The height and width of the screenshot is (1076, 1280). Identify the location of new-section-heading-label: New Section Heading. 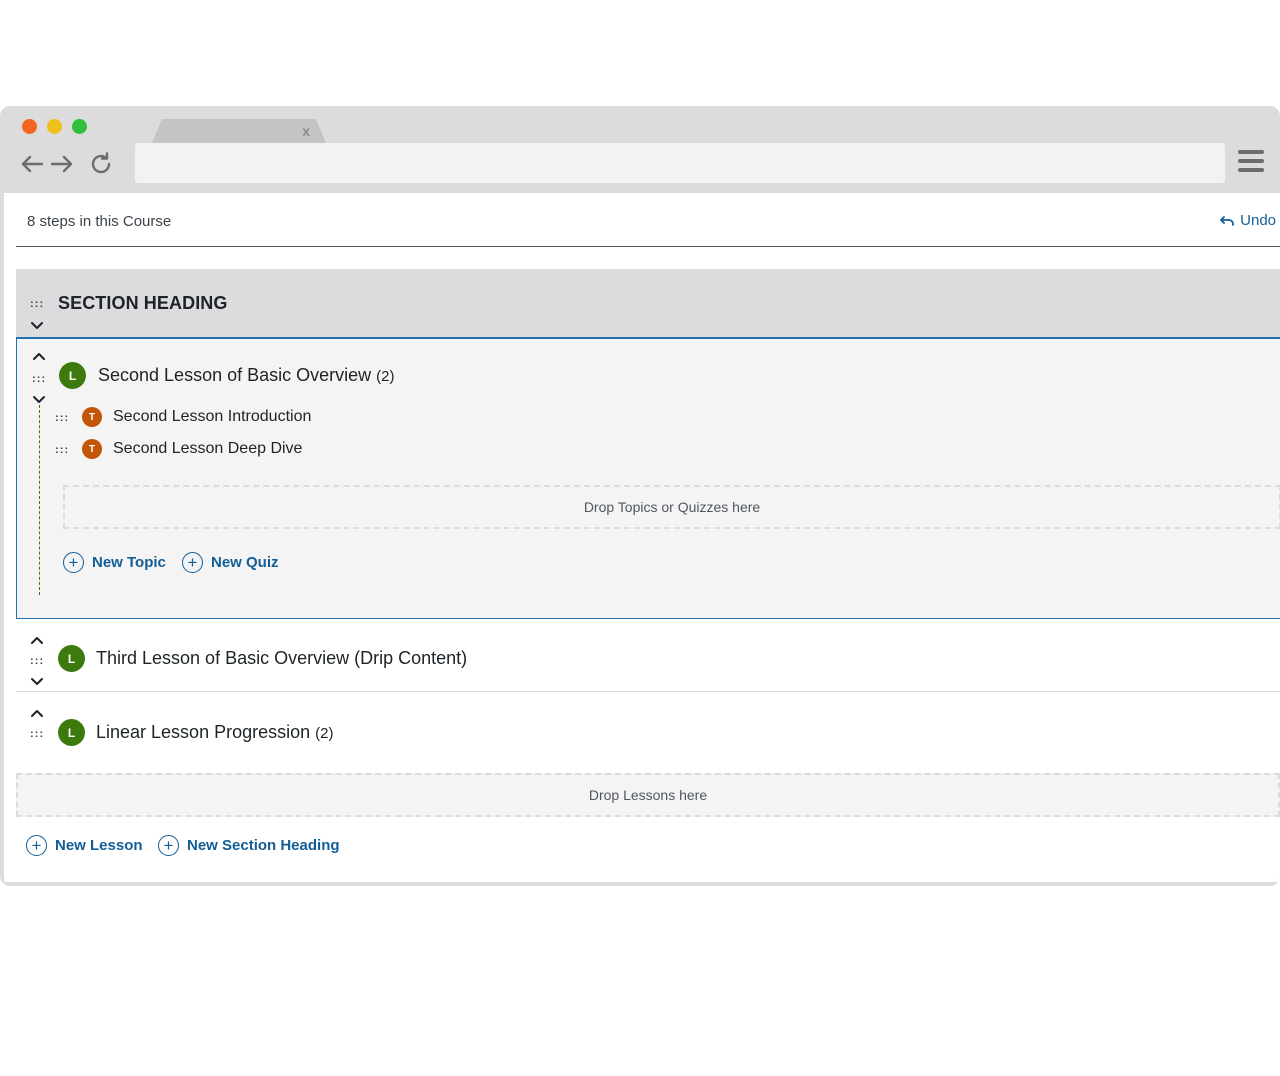
(263, 845).